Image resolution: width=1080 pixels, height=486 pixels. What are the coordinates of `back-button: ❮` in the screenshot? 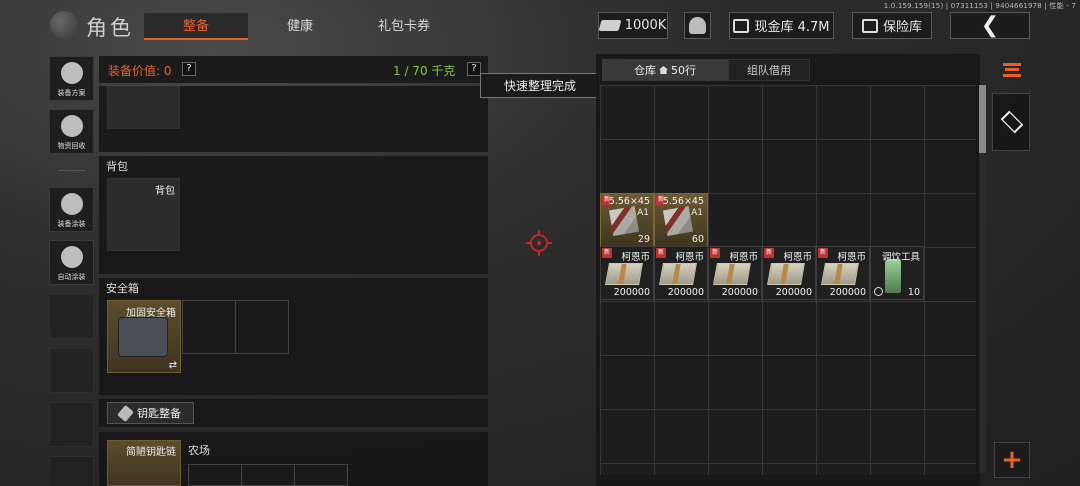 It's located at (990, 25).